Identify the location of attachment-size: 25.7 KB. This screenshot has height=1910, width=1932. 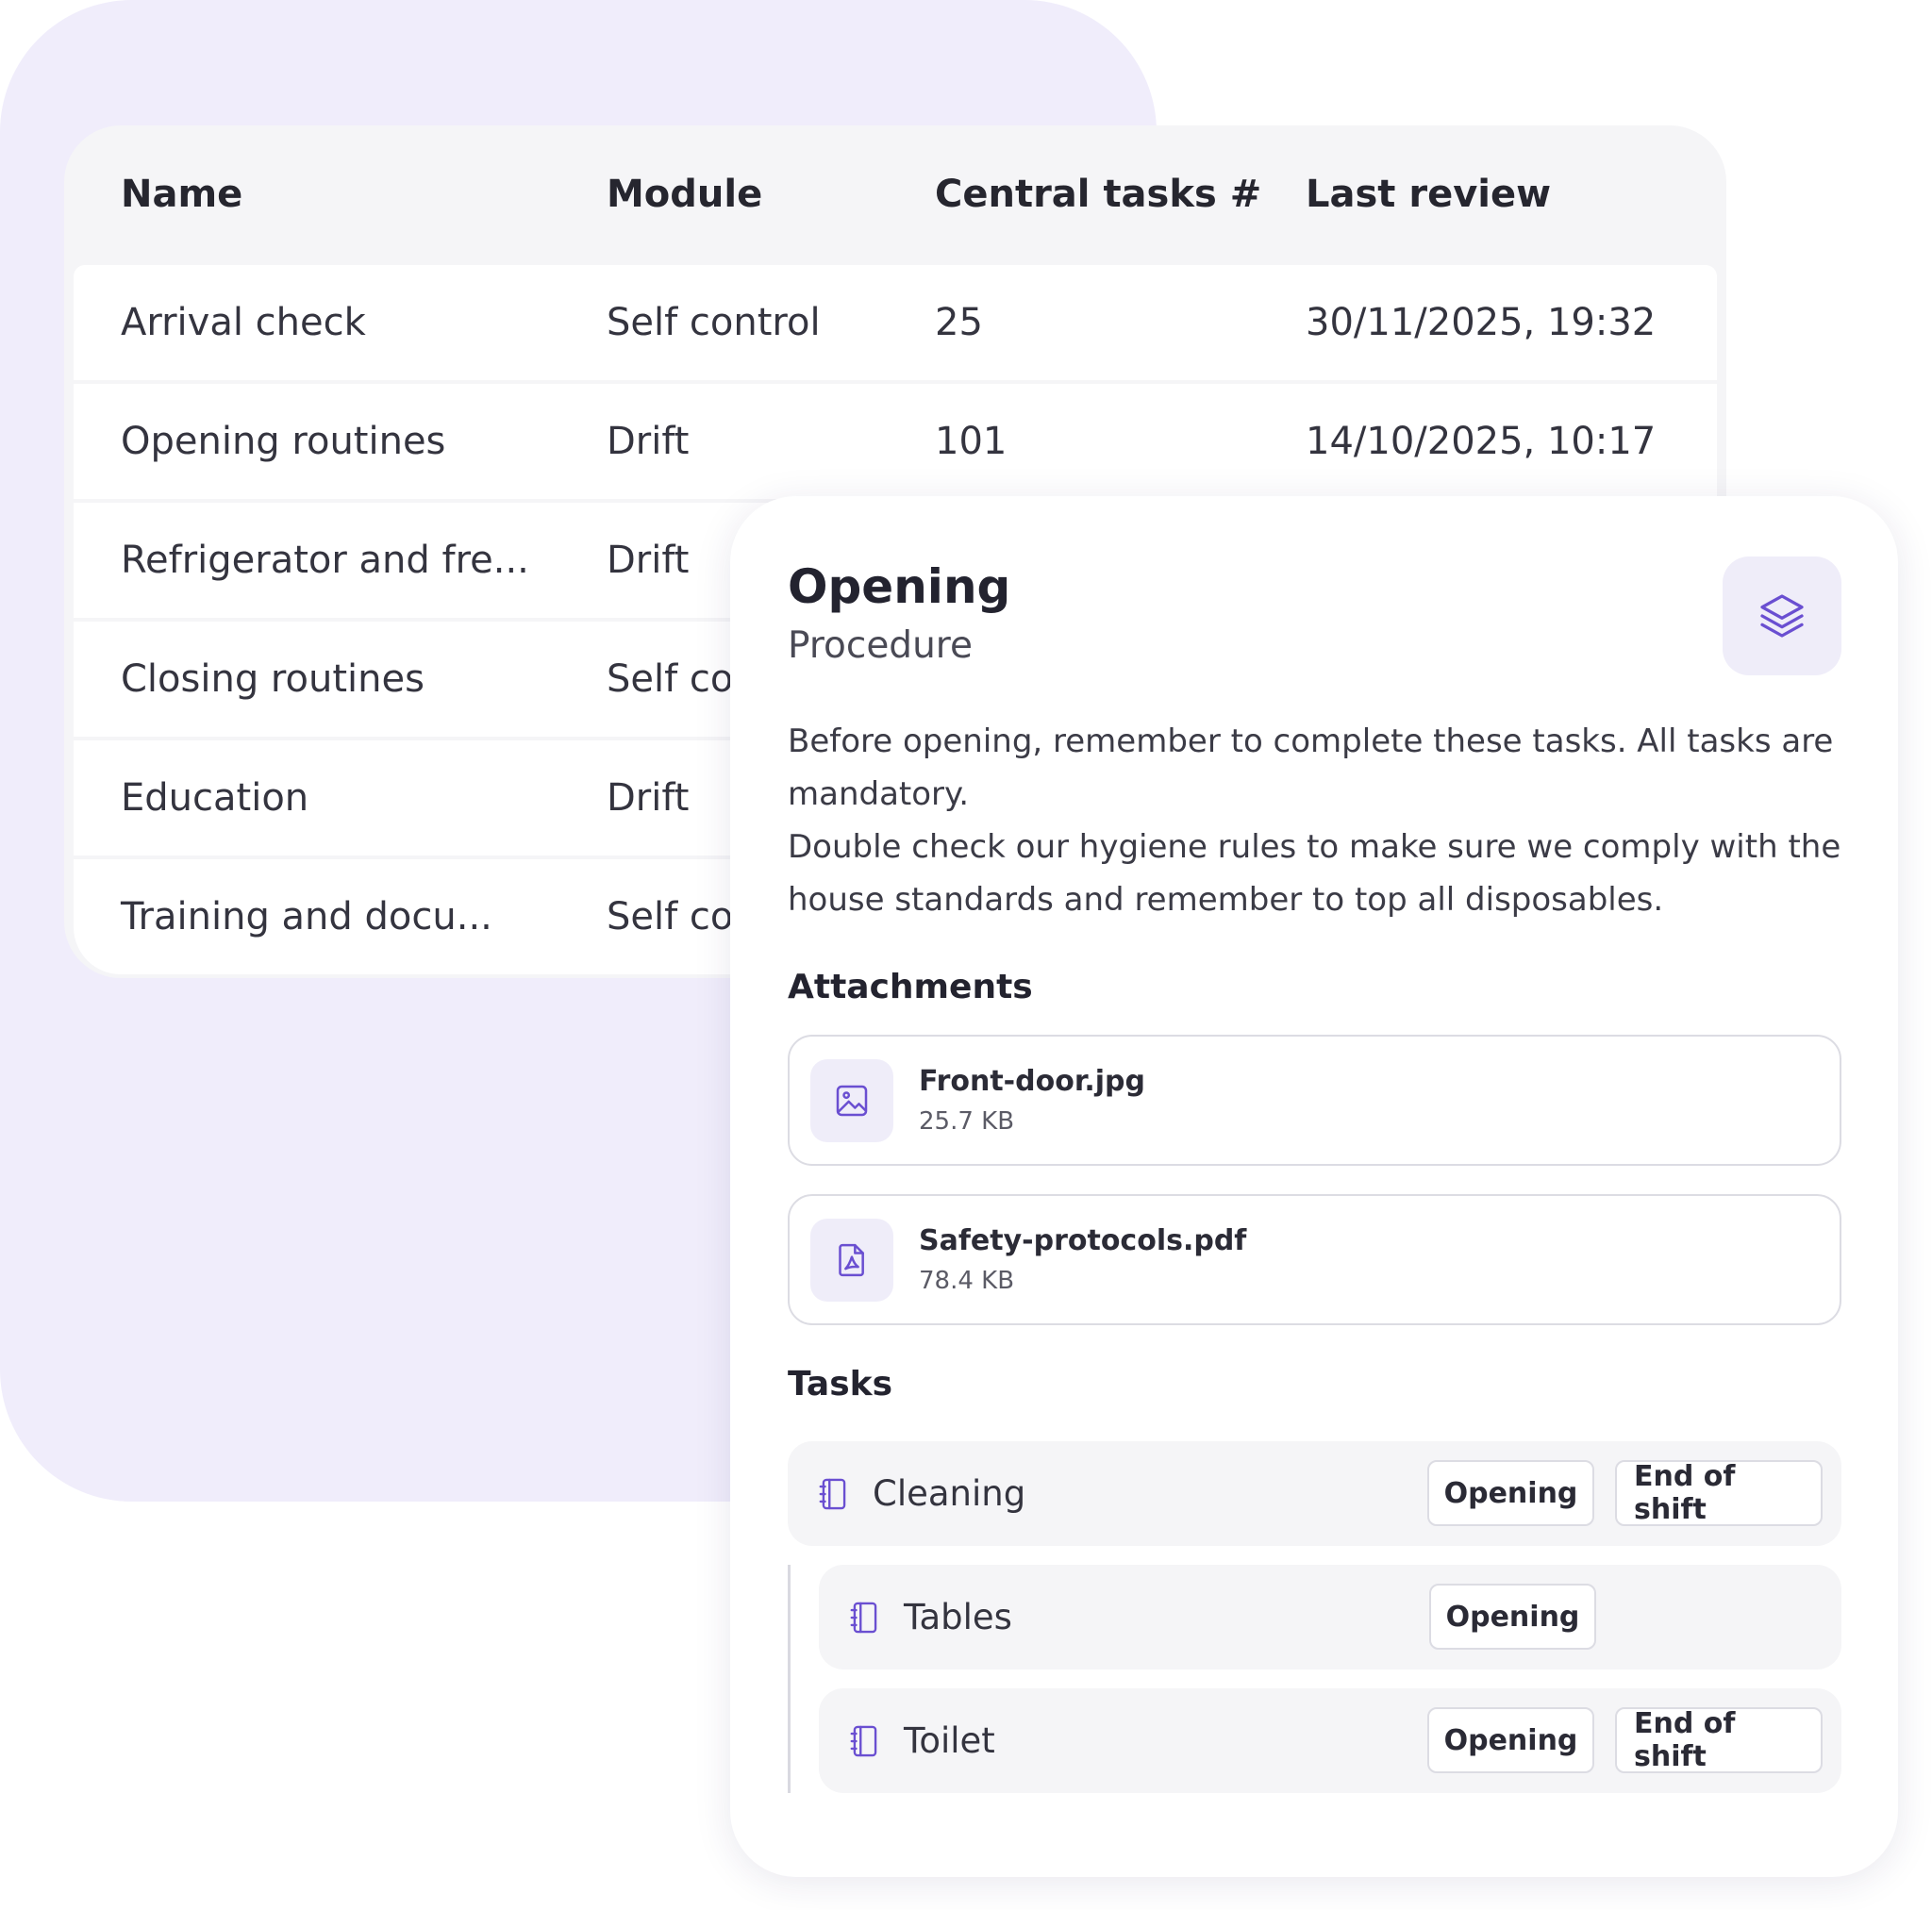
(967, 1121).